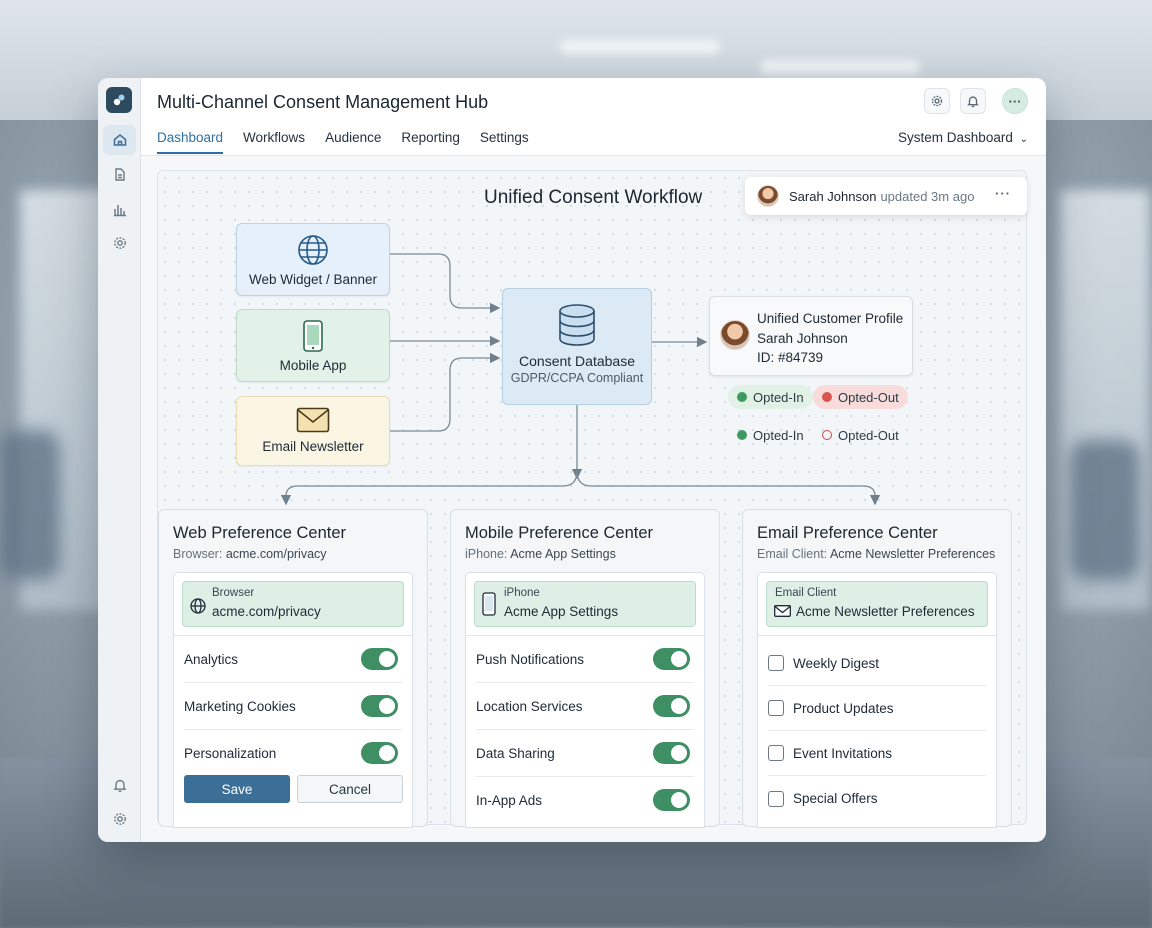 This screenshot has width=1152, height=928. What do you see at coordinates (955, 137) in the screenshot?
I see `view-selector-label: System Dashboard` at bounding box center [955, 137].